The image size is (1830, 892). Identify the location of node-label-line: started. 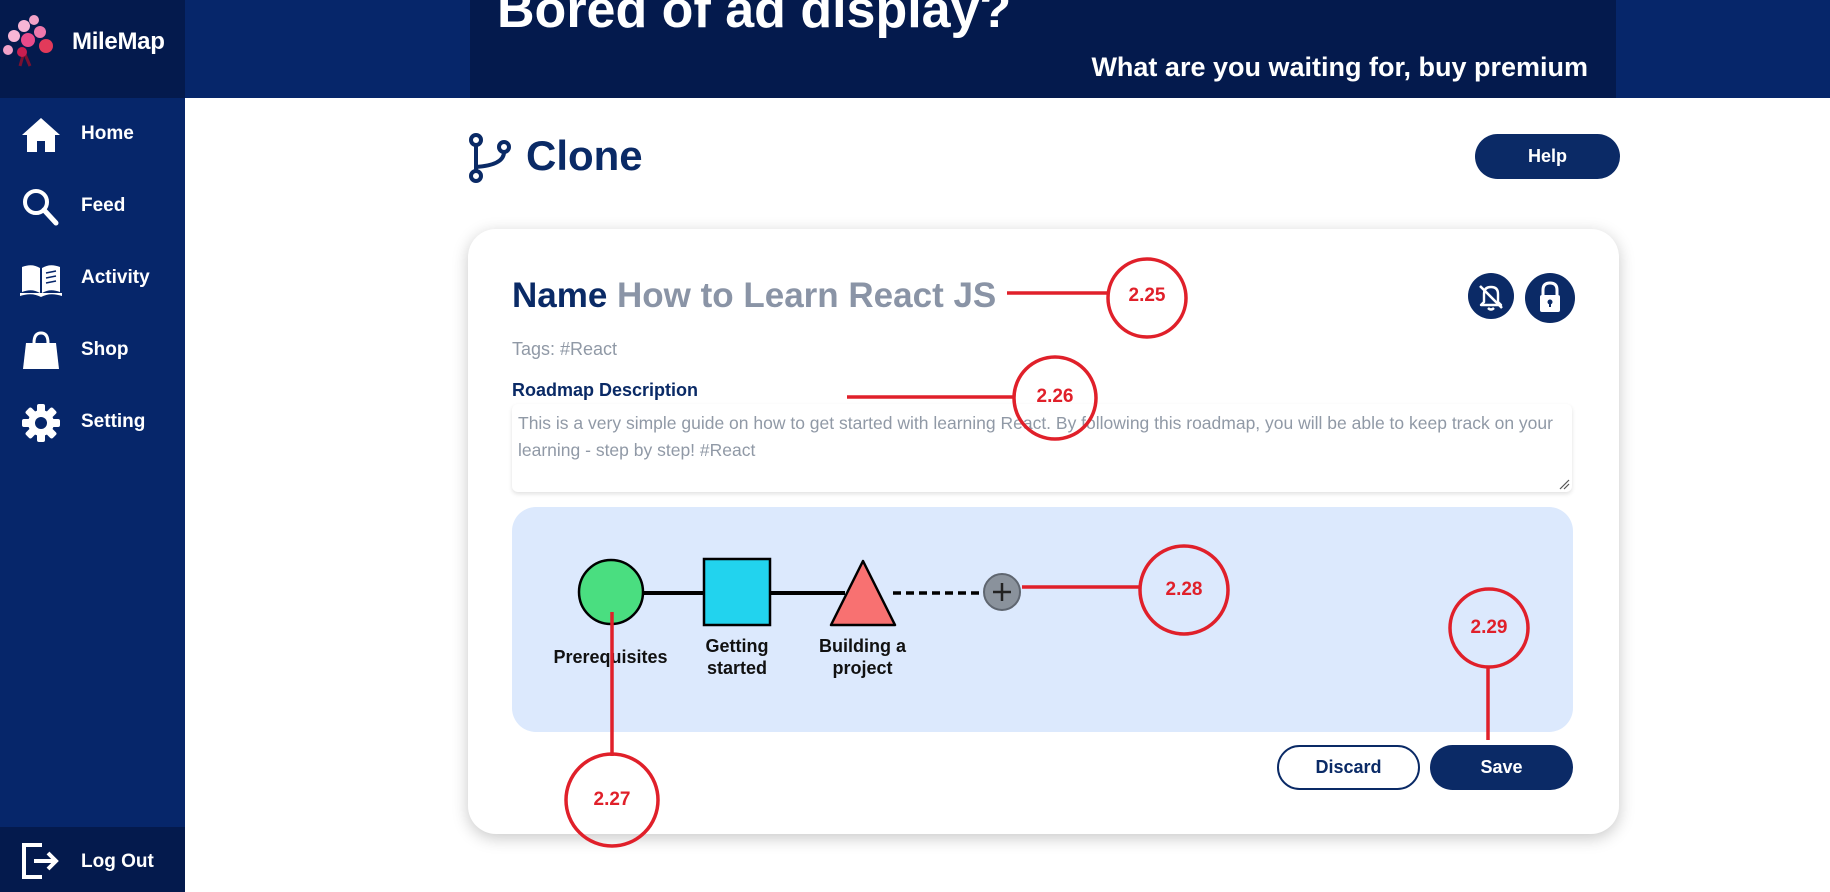
(737, 668).